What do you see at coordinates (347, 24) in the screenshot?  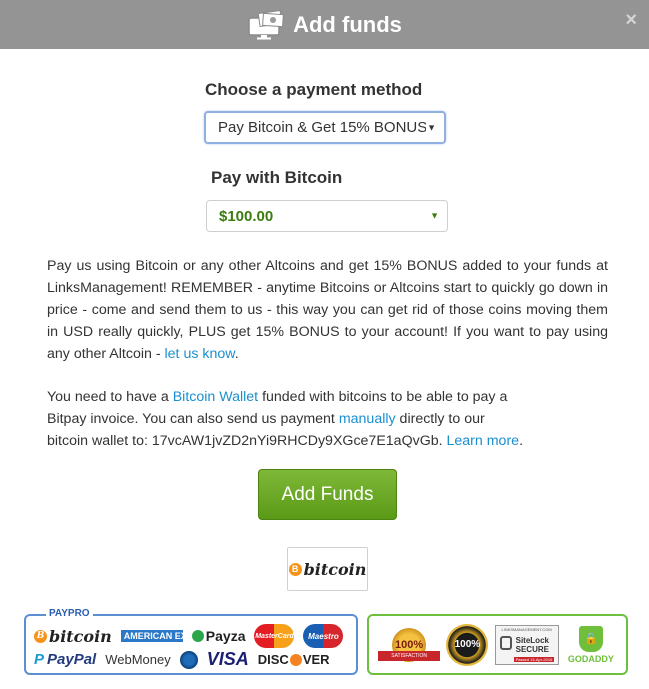 I see `modal-title-text: Add funds` at bounding box center [347, 24].